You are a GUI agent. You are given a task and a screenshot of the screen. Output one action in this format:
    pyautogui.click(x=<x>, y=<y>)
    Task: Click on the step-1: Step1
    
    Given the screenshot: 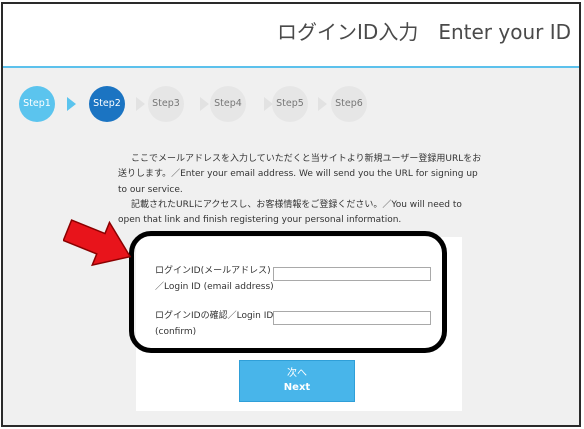 What is the action you would take?
    pyautogui.click(x=37, y=104)
    